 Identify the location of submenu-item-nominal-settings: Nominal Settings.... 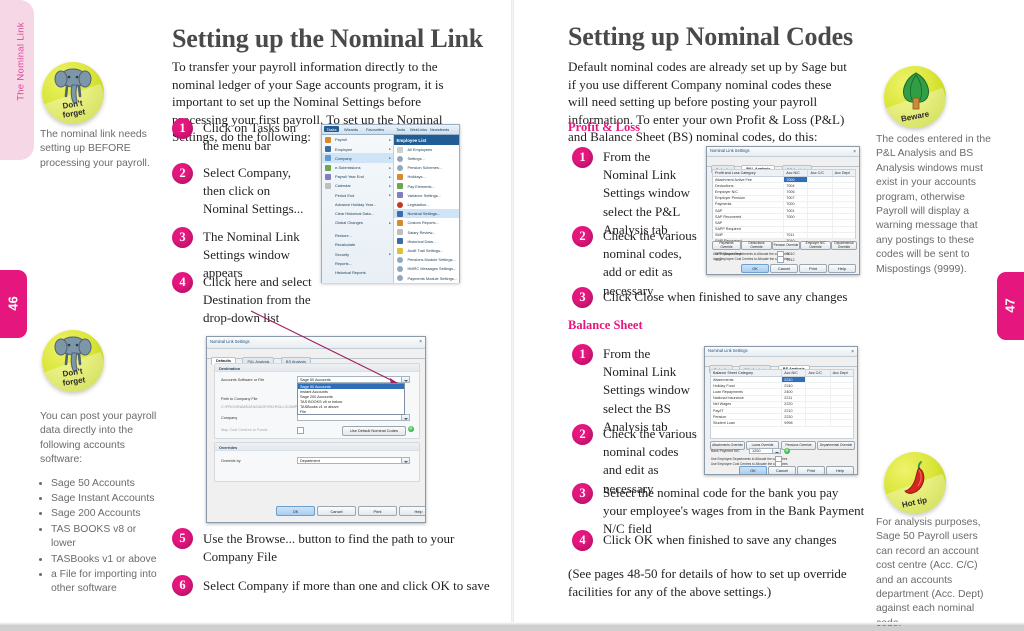
(426, 213).